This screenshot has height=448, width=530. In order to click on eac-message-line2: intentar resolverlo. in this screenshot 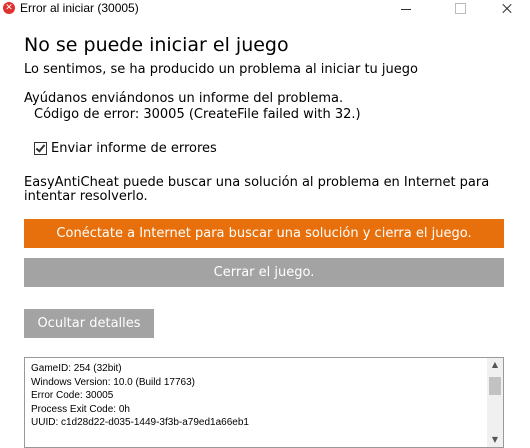, I will do `click(86, 196)`.